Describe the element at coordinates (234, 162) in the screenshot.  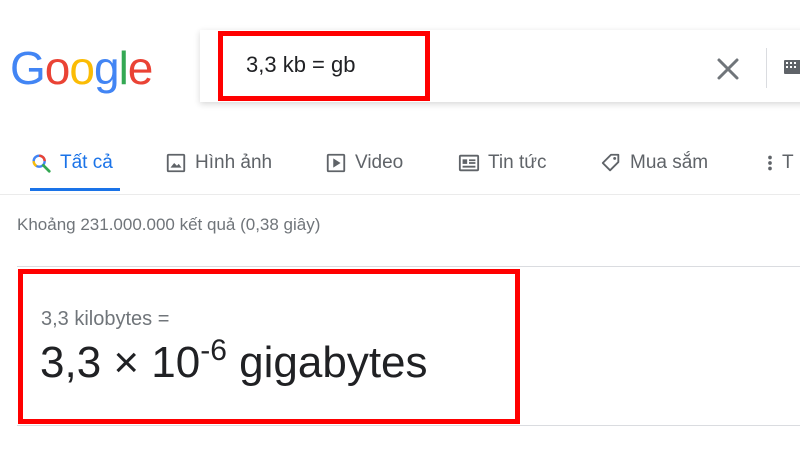
I see `tab-images-label: Hình ảnh` at that location.